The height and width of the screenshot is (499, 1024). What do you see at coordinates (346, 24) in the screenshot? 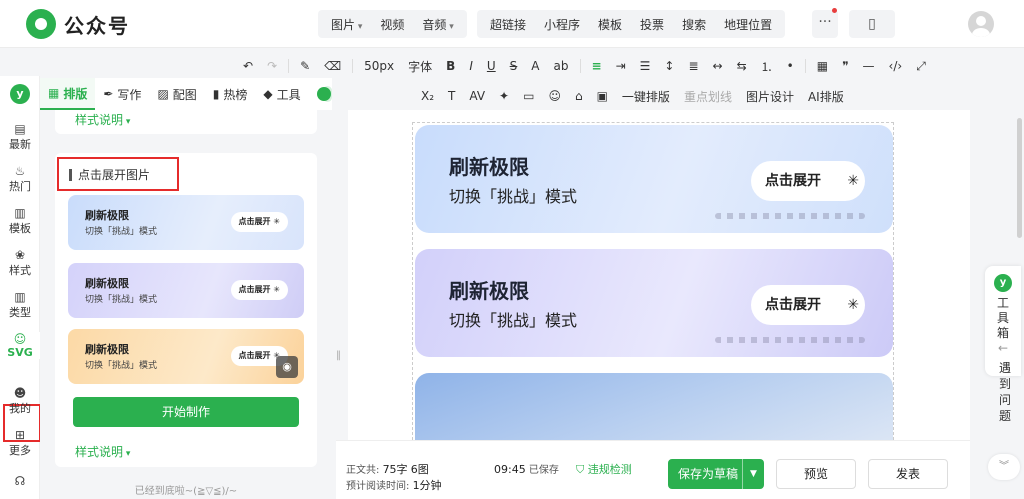
I see `insert-image-menu: 图片` at bounding box center [346, 24].